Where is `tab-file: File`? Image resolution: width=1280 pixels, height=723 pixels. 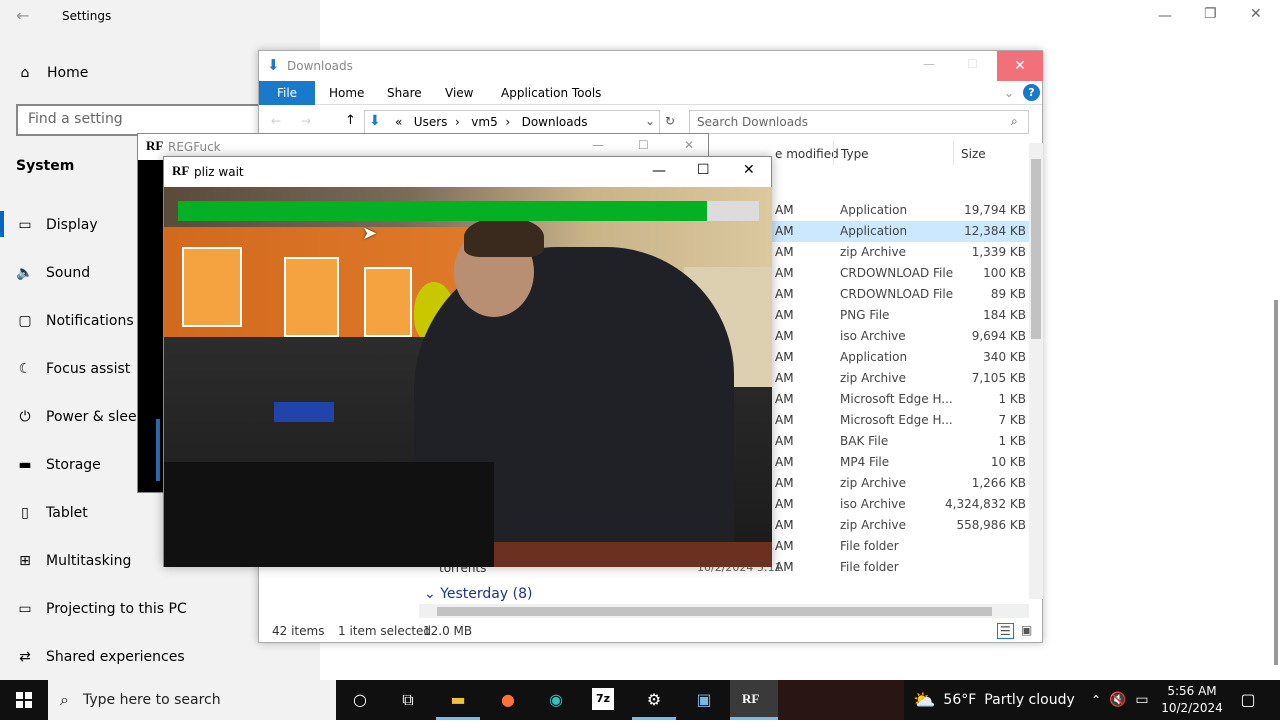
tab-file: File is located at coordinates (287, 93).